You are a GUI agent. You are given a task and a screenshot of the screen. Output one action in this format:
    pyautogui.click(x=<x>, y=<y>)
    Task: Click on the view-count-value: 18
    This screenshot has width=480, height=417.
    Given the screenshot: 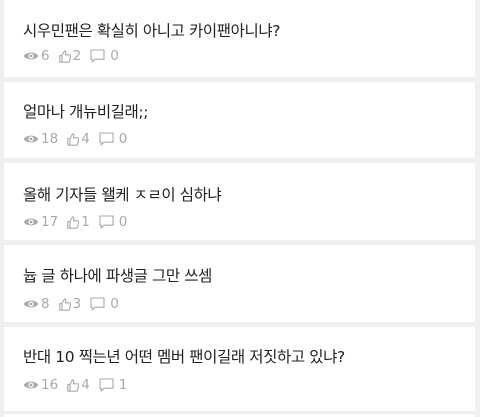 What is the action you would take?
    pyautogui.click(x=50, y=139)
    